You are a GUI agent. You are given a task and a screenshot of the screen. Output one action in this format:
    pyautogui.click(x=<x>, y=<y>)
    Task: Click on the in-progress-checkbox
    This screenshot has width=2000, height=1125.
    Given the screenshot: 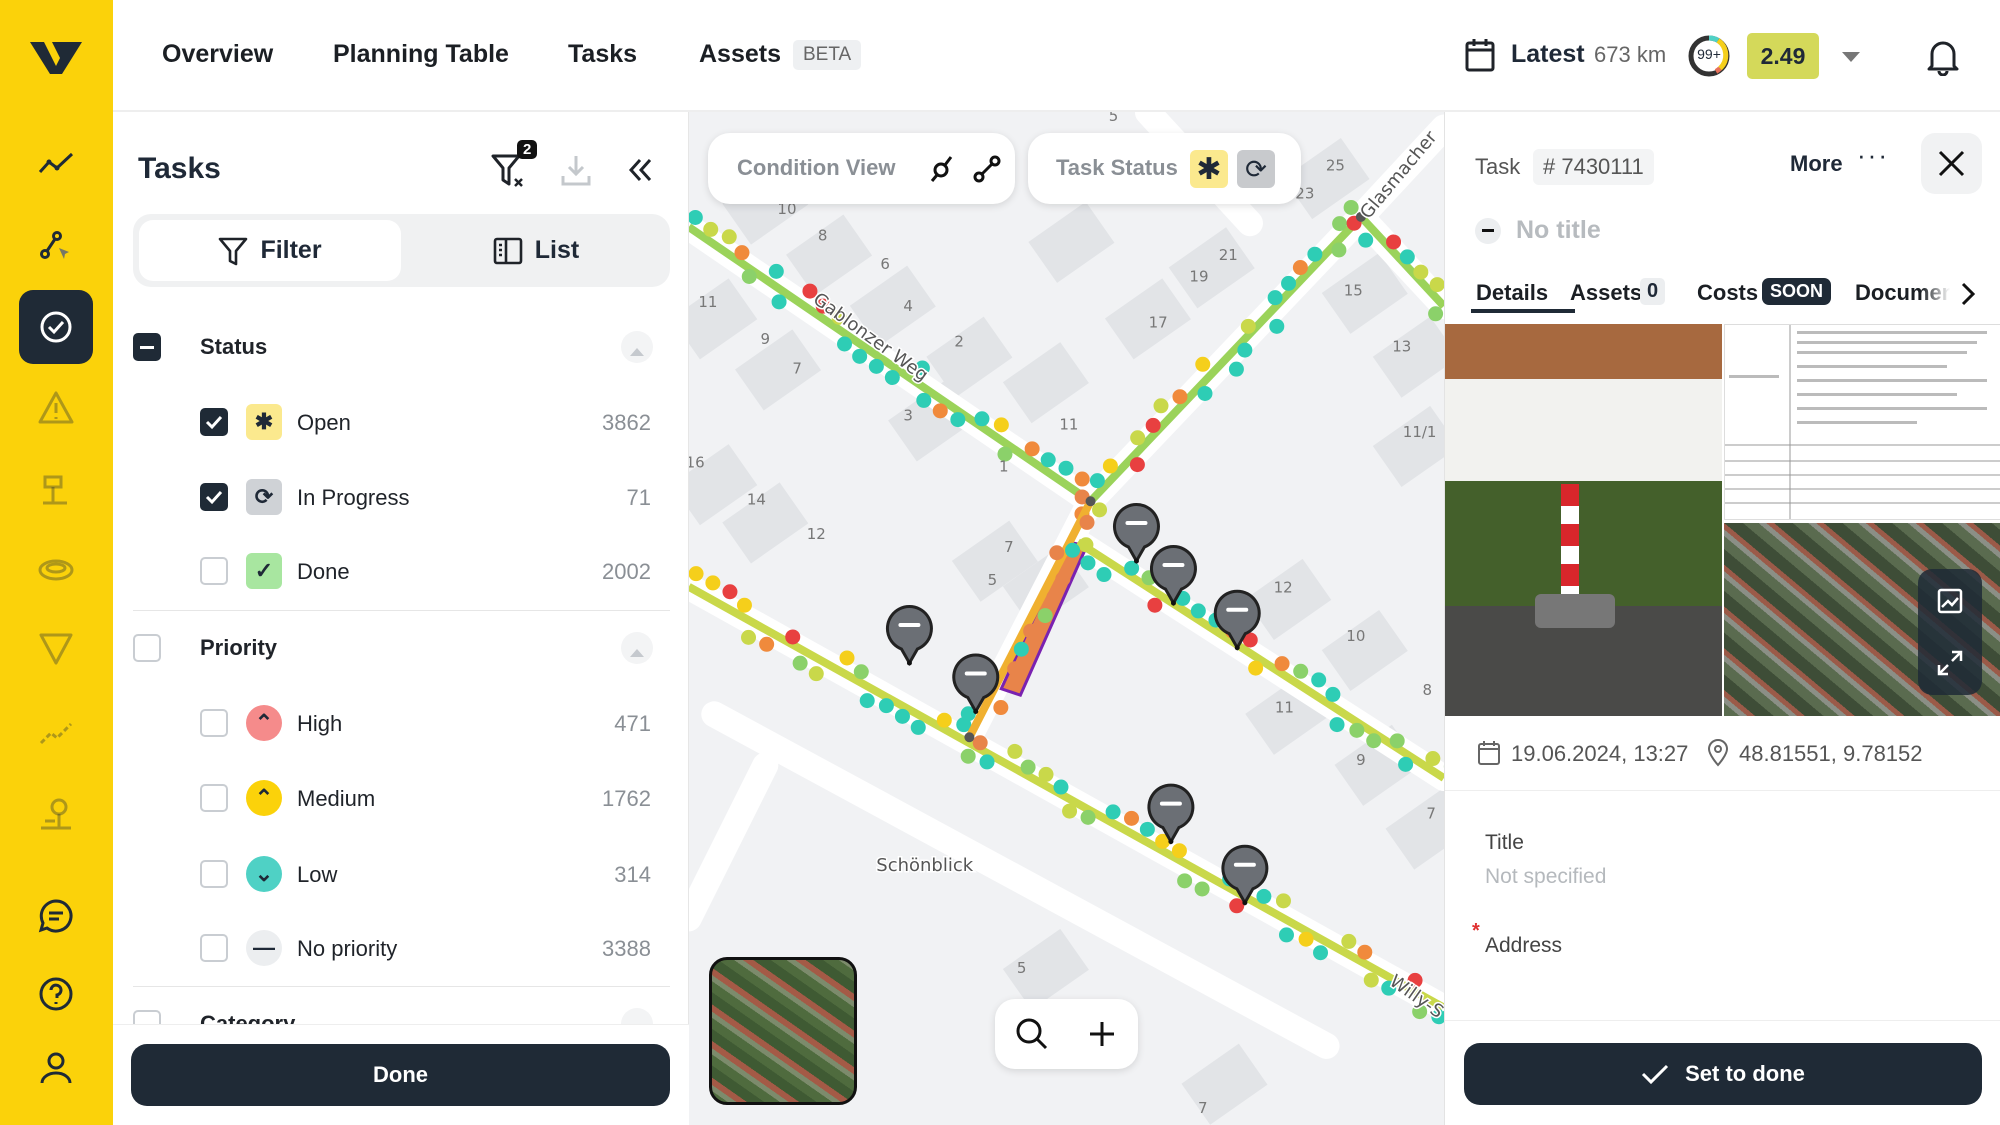 What is the action you would take?
    pyautogui.click(x=214, y=497)
    